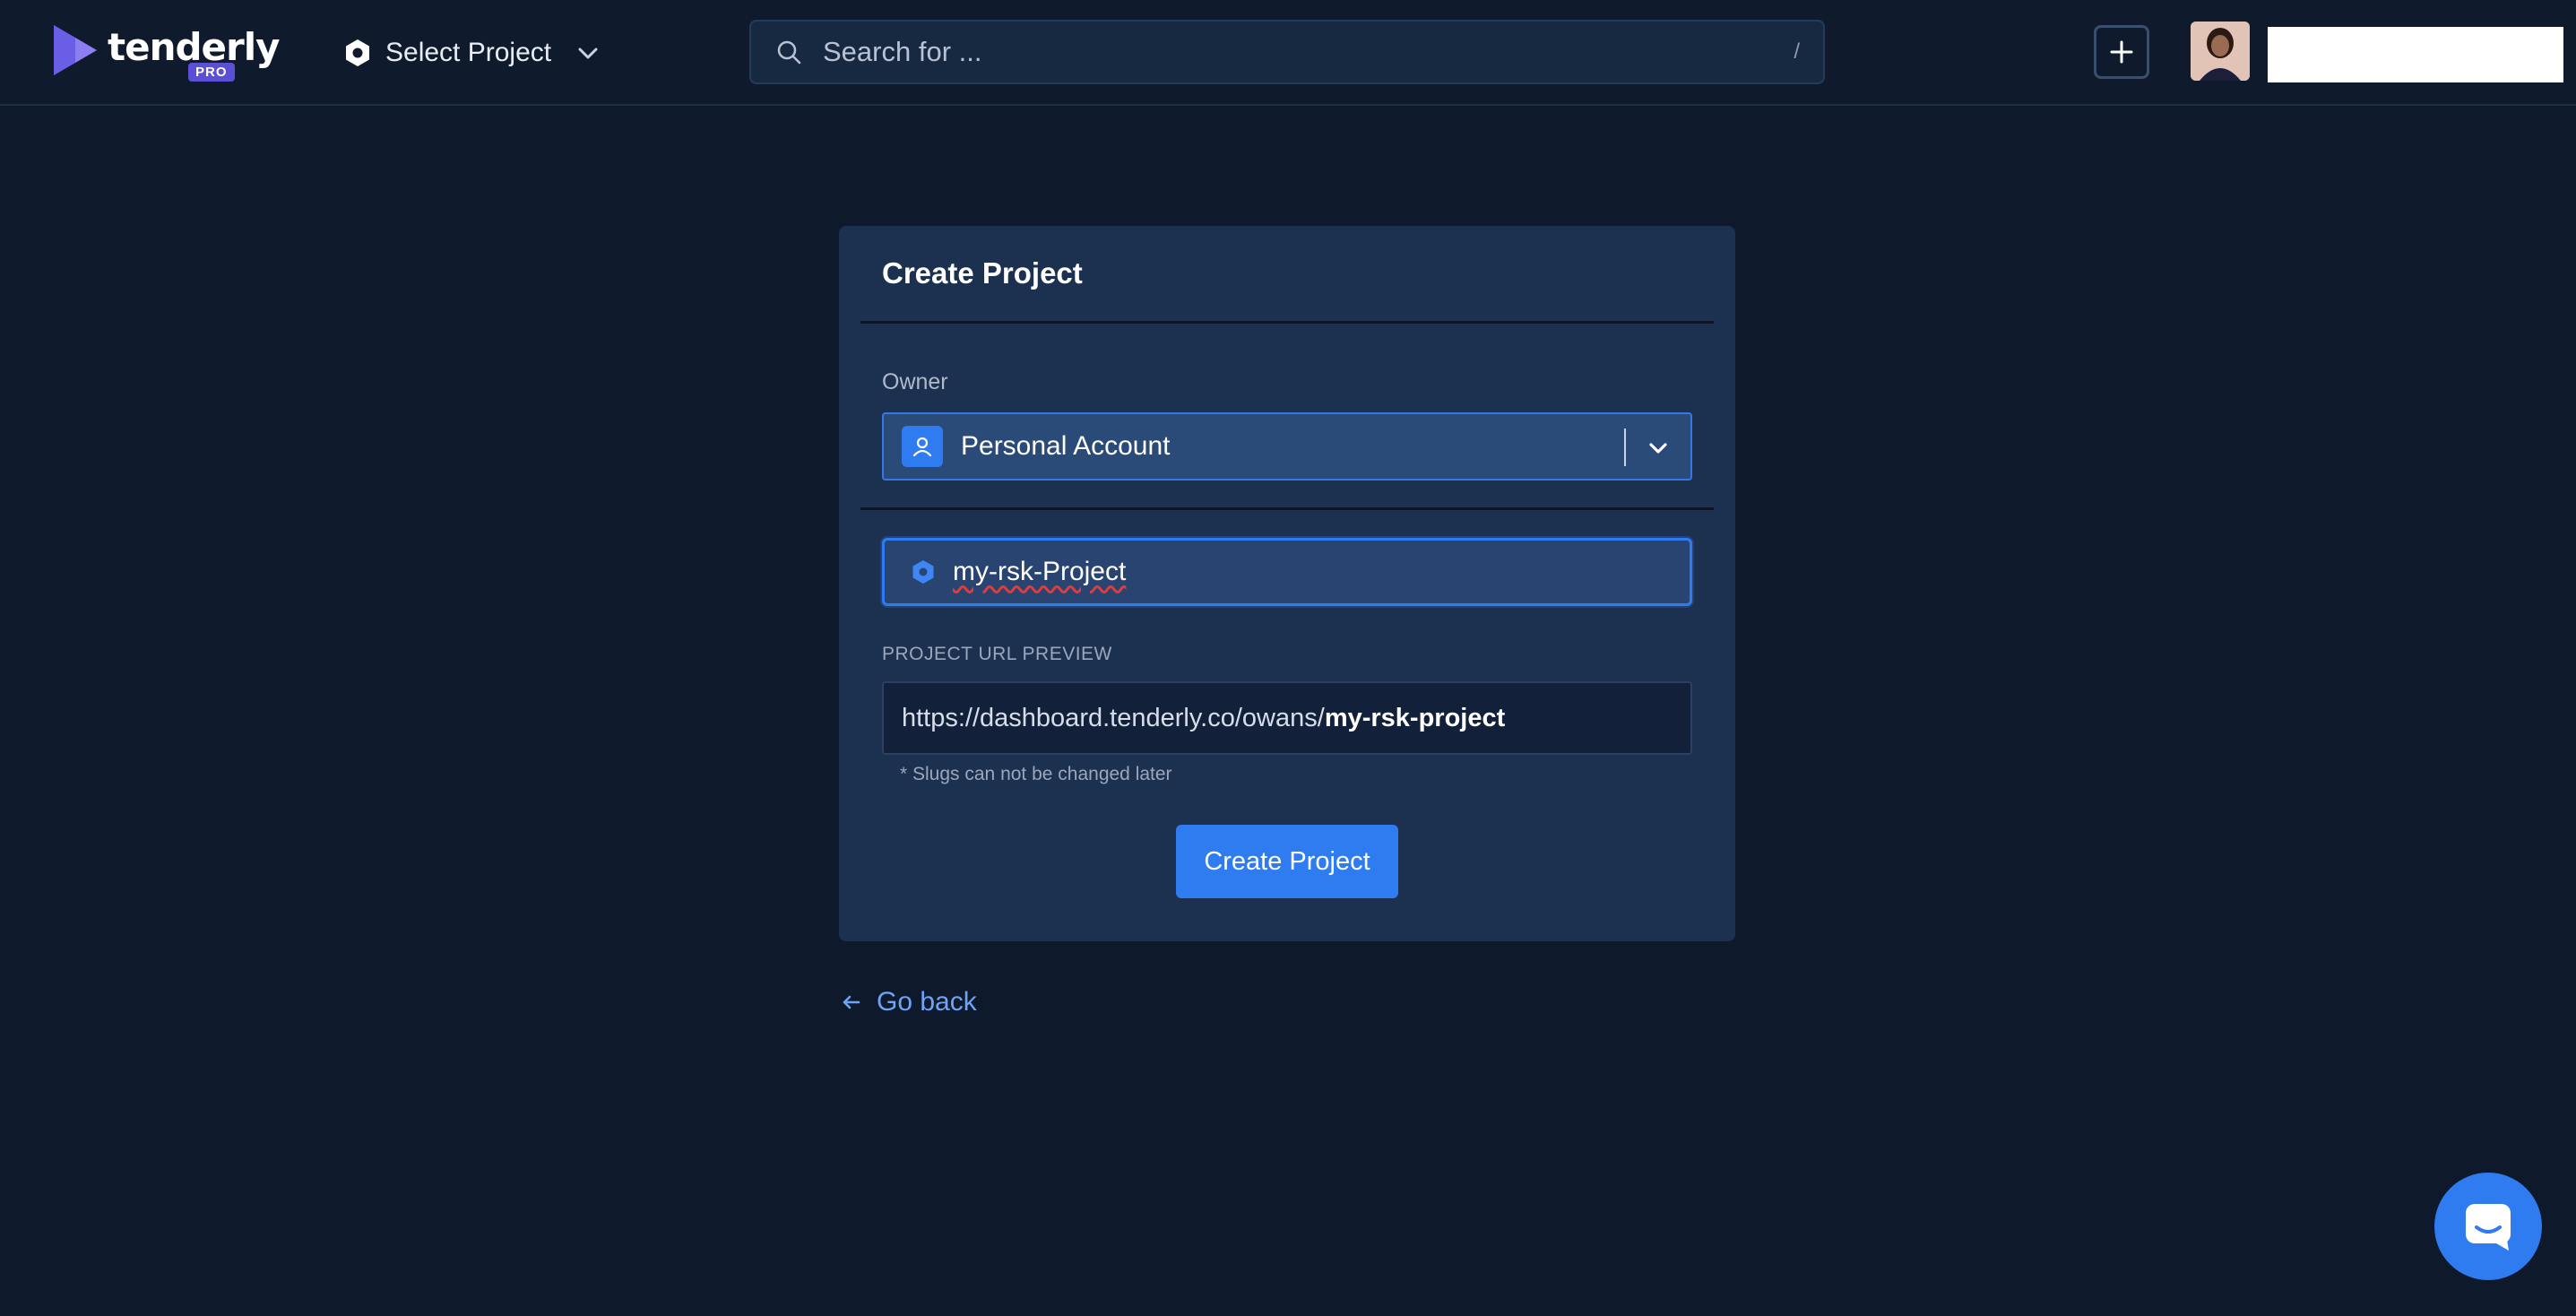 The height and width of the screenshot is (1316, 2576). What do you see at coordinates (2415, 54) in the screenshot?
I see `username-redacted` at bounding box center [2415, 54].